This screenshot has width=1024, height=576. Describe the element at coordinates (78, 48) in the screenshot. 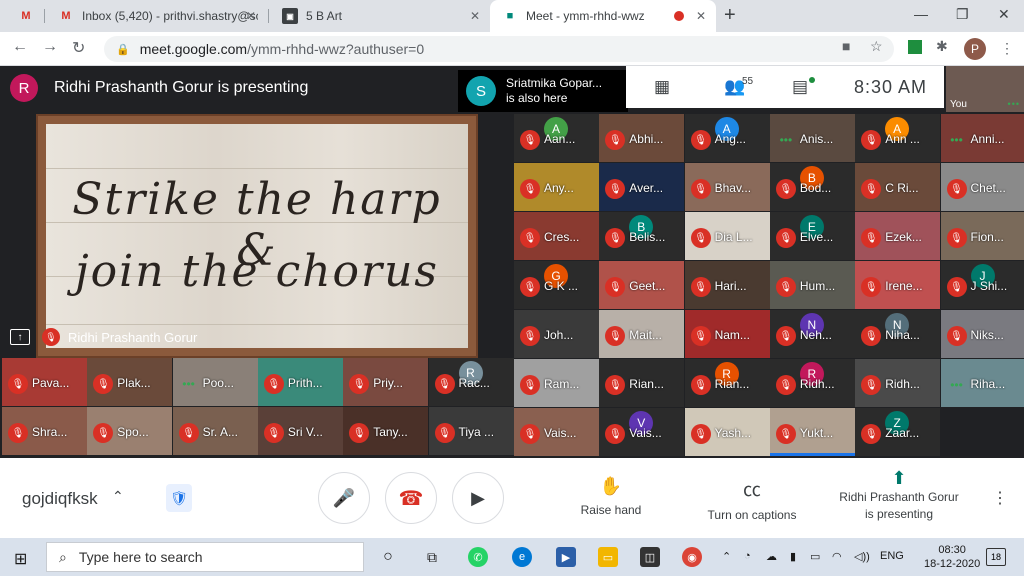

I see `reload-icon: ↻` at that location.